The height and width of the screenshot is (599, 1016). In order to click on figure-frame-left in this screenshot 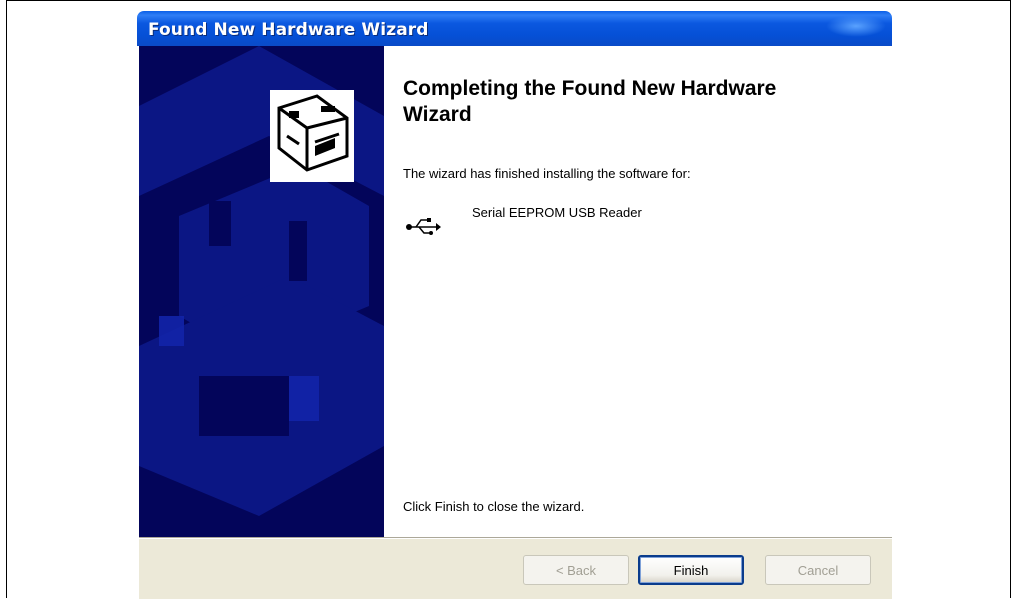, I will do `click(6, 299)`.